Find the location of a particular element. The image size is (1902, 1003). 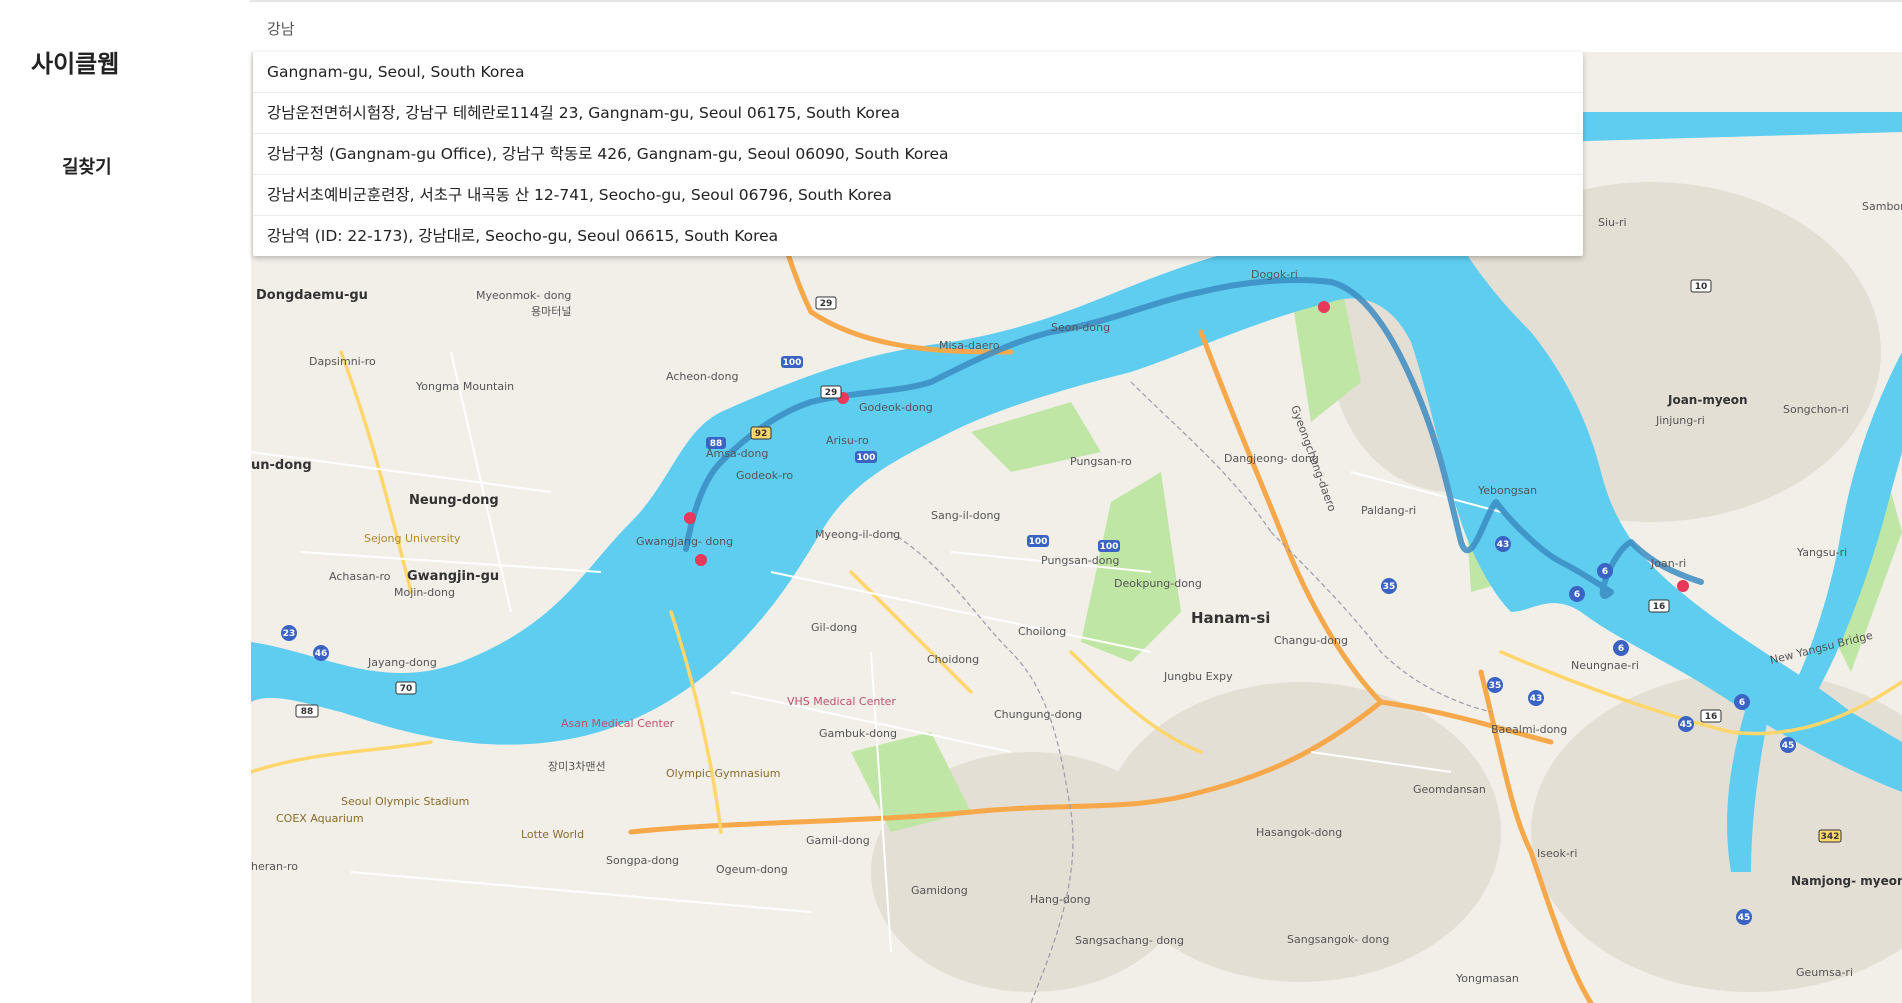

label-gwangjin: Gwangjin-gu is located at coordinates (453, 576).